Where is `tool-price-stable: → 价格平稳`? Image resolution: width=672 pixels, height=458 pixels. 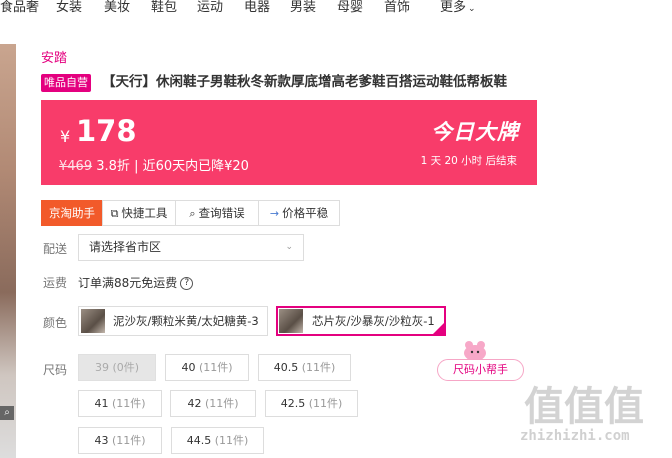 tool-price-stable: → 价格平稳 is located at coordinates (299, 213).